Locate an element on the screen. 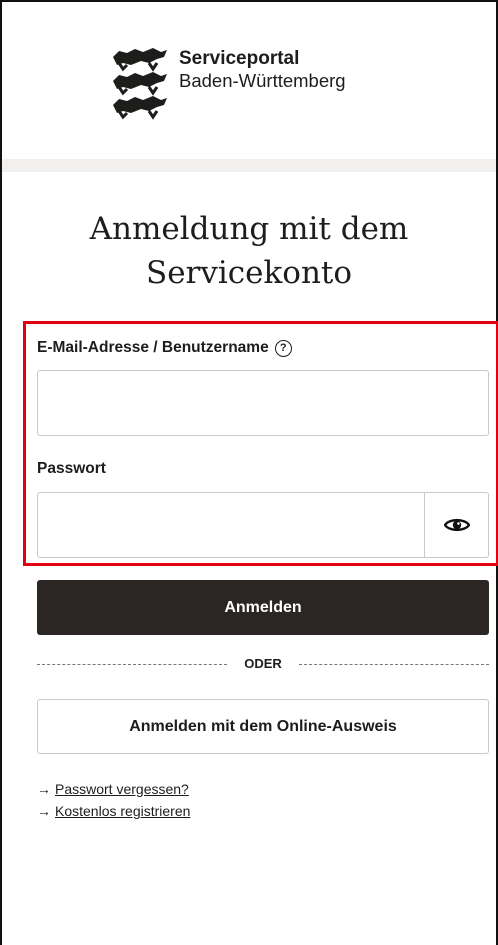 This screenshot has width=498, height=945. page-title-line2: Servicekonto is located at coordinates (249, 273).